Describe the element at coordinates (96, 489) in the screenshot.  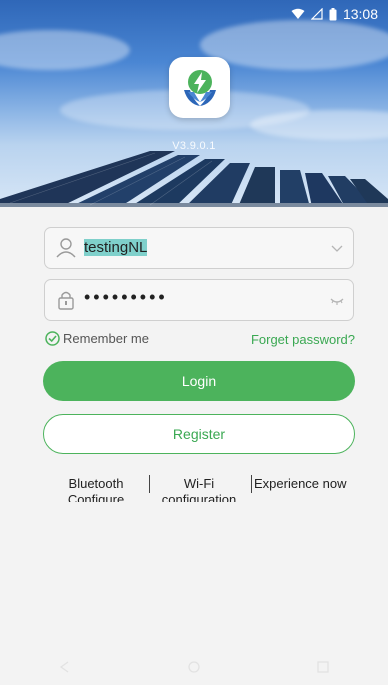
I see `bluetooth-configure-link: Bluetooth Configure` at that location.